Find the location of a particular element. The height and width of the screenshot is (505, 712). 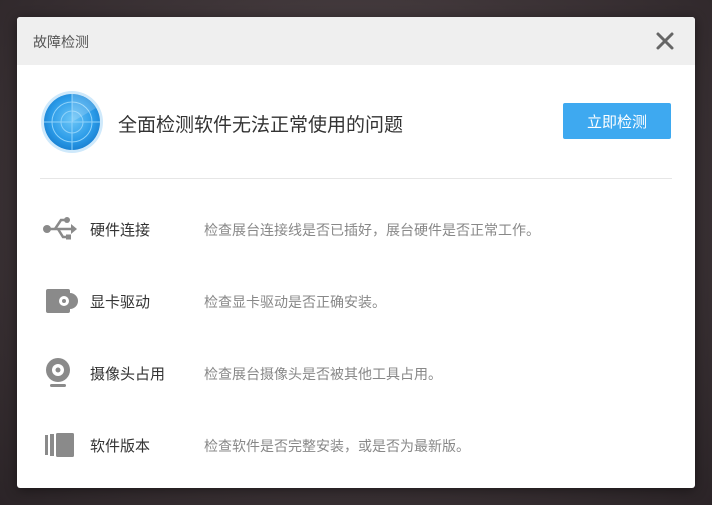

check-item-name: 软件版本 is located at coordinates (120, 446).